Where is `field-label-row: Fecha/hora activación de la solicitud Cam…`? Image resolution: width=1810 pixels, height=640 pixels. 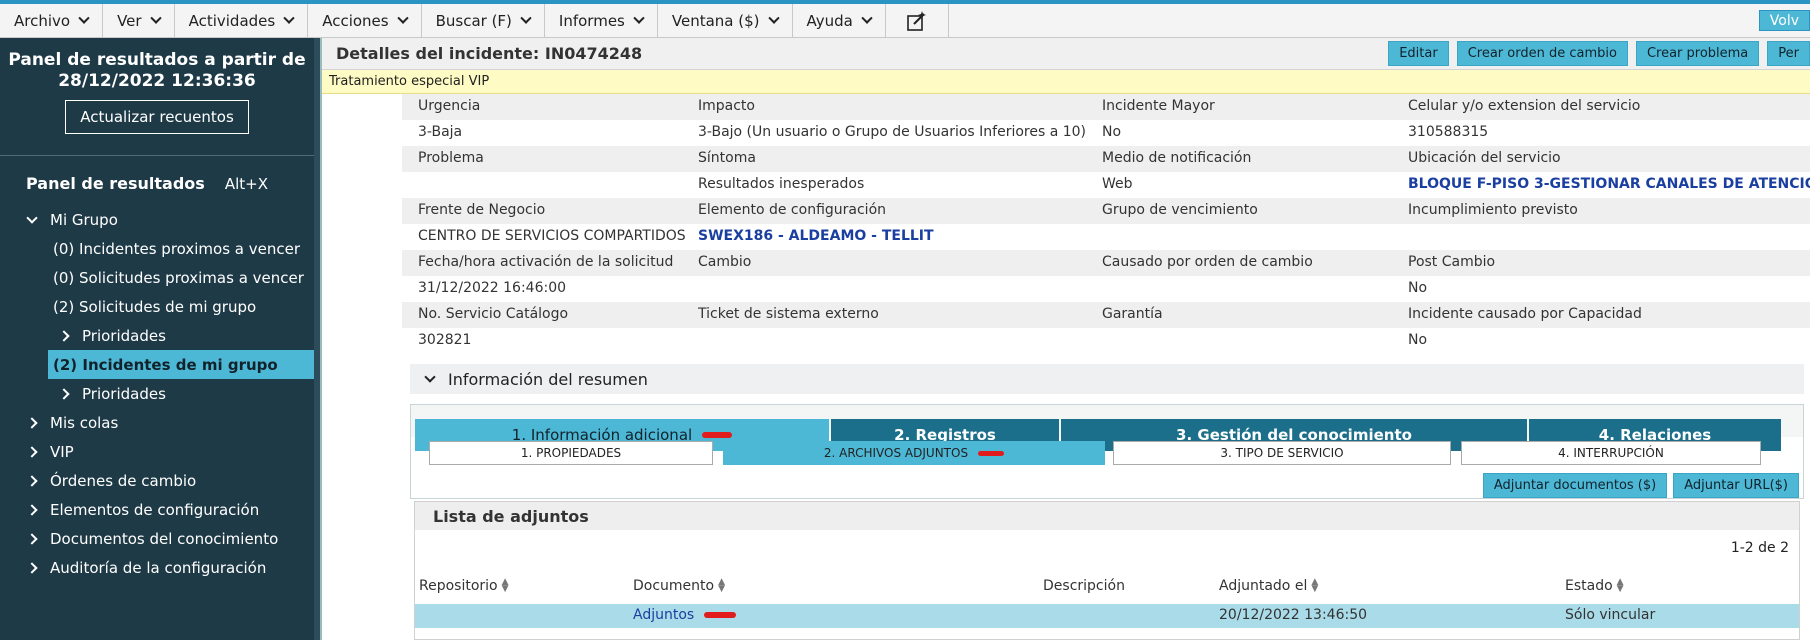
field-label-row: Fecha/hora activación de la solicitud Cam… is located at coordinates (1106, 263).